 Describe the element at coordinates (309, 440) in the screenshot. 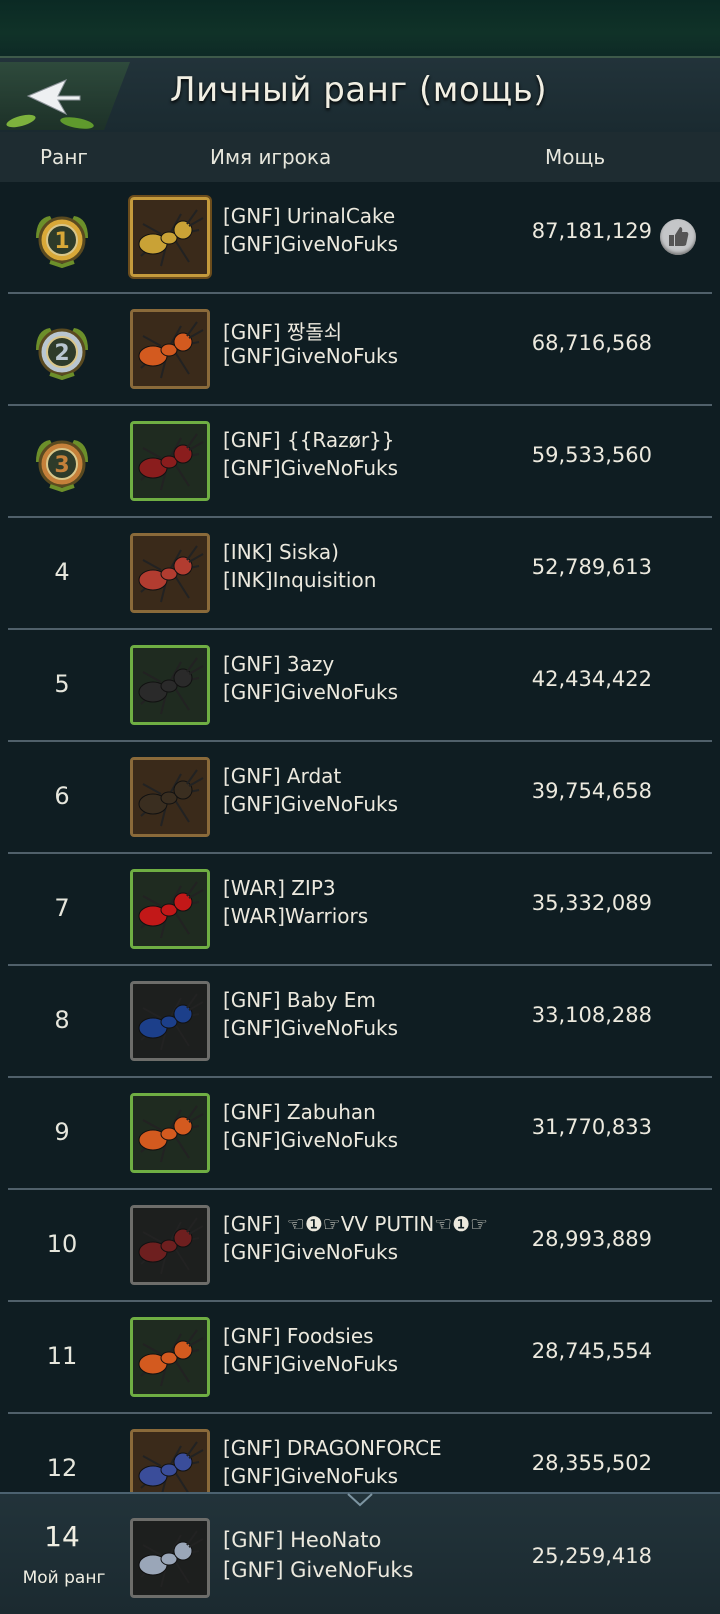

I see `player-name: [GNF] {{Razør}}` at that location.